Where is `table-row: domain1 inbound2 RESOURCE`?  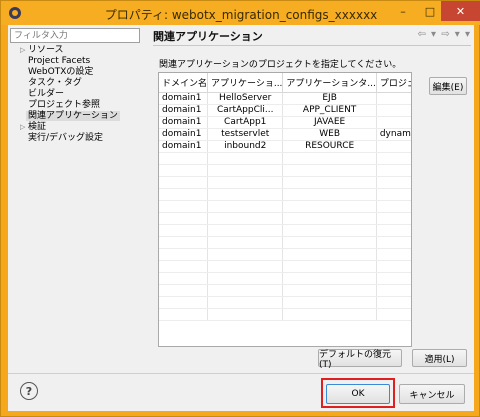 table-row: domain1 inbound2 RESOURCE is located at coordinates (285, 146).